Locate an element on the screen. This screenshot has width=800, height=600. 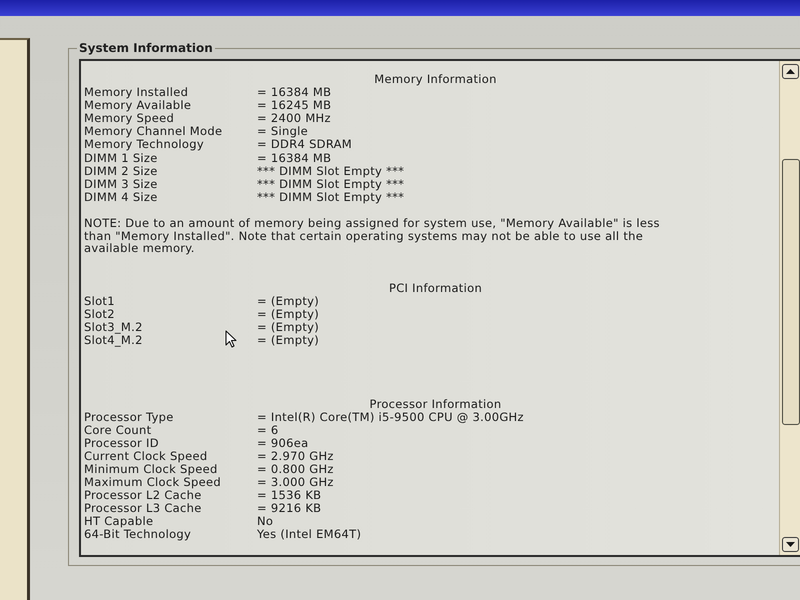
field-value: = 9216 KB is located at coordinates (289, 509).